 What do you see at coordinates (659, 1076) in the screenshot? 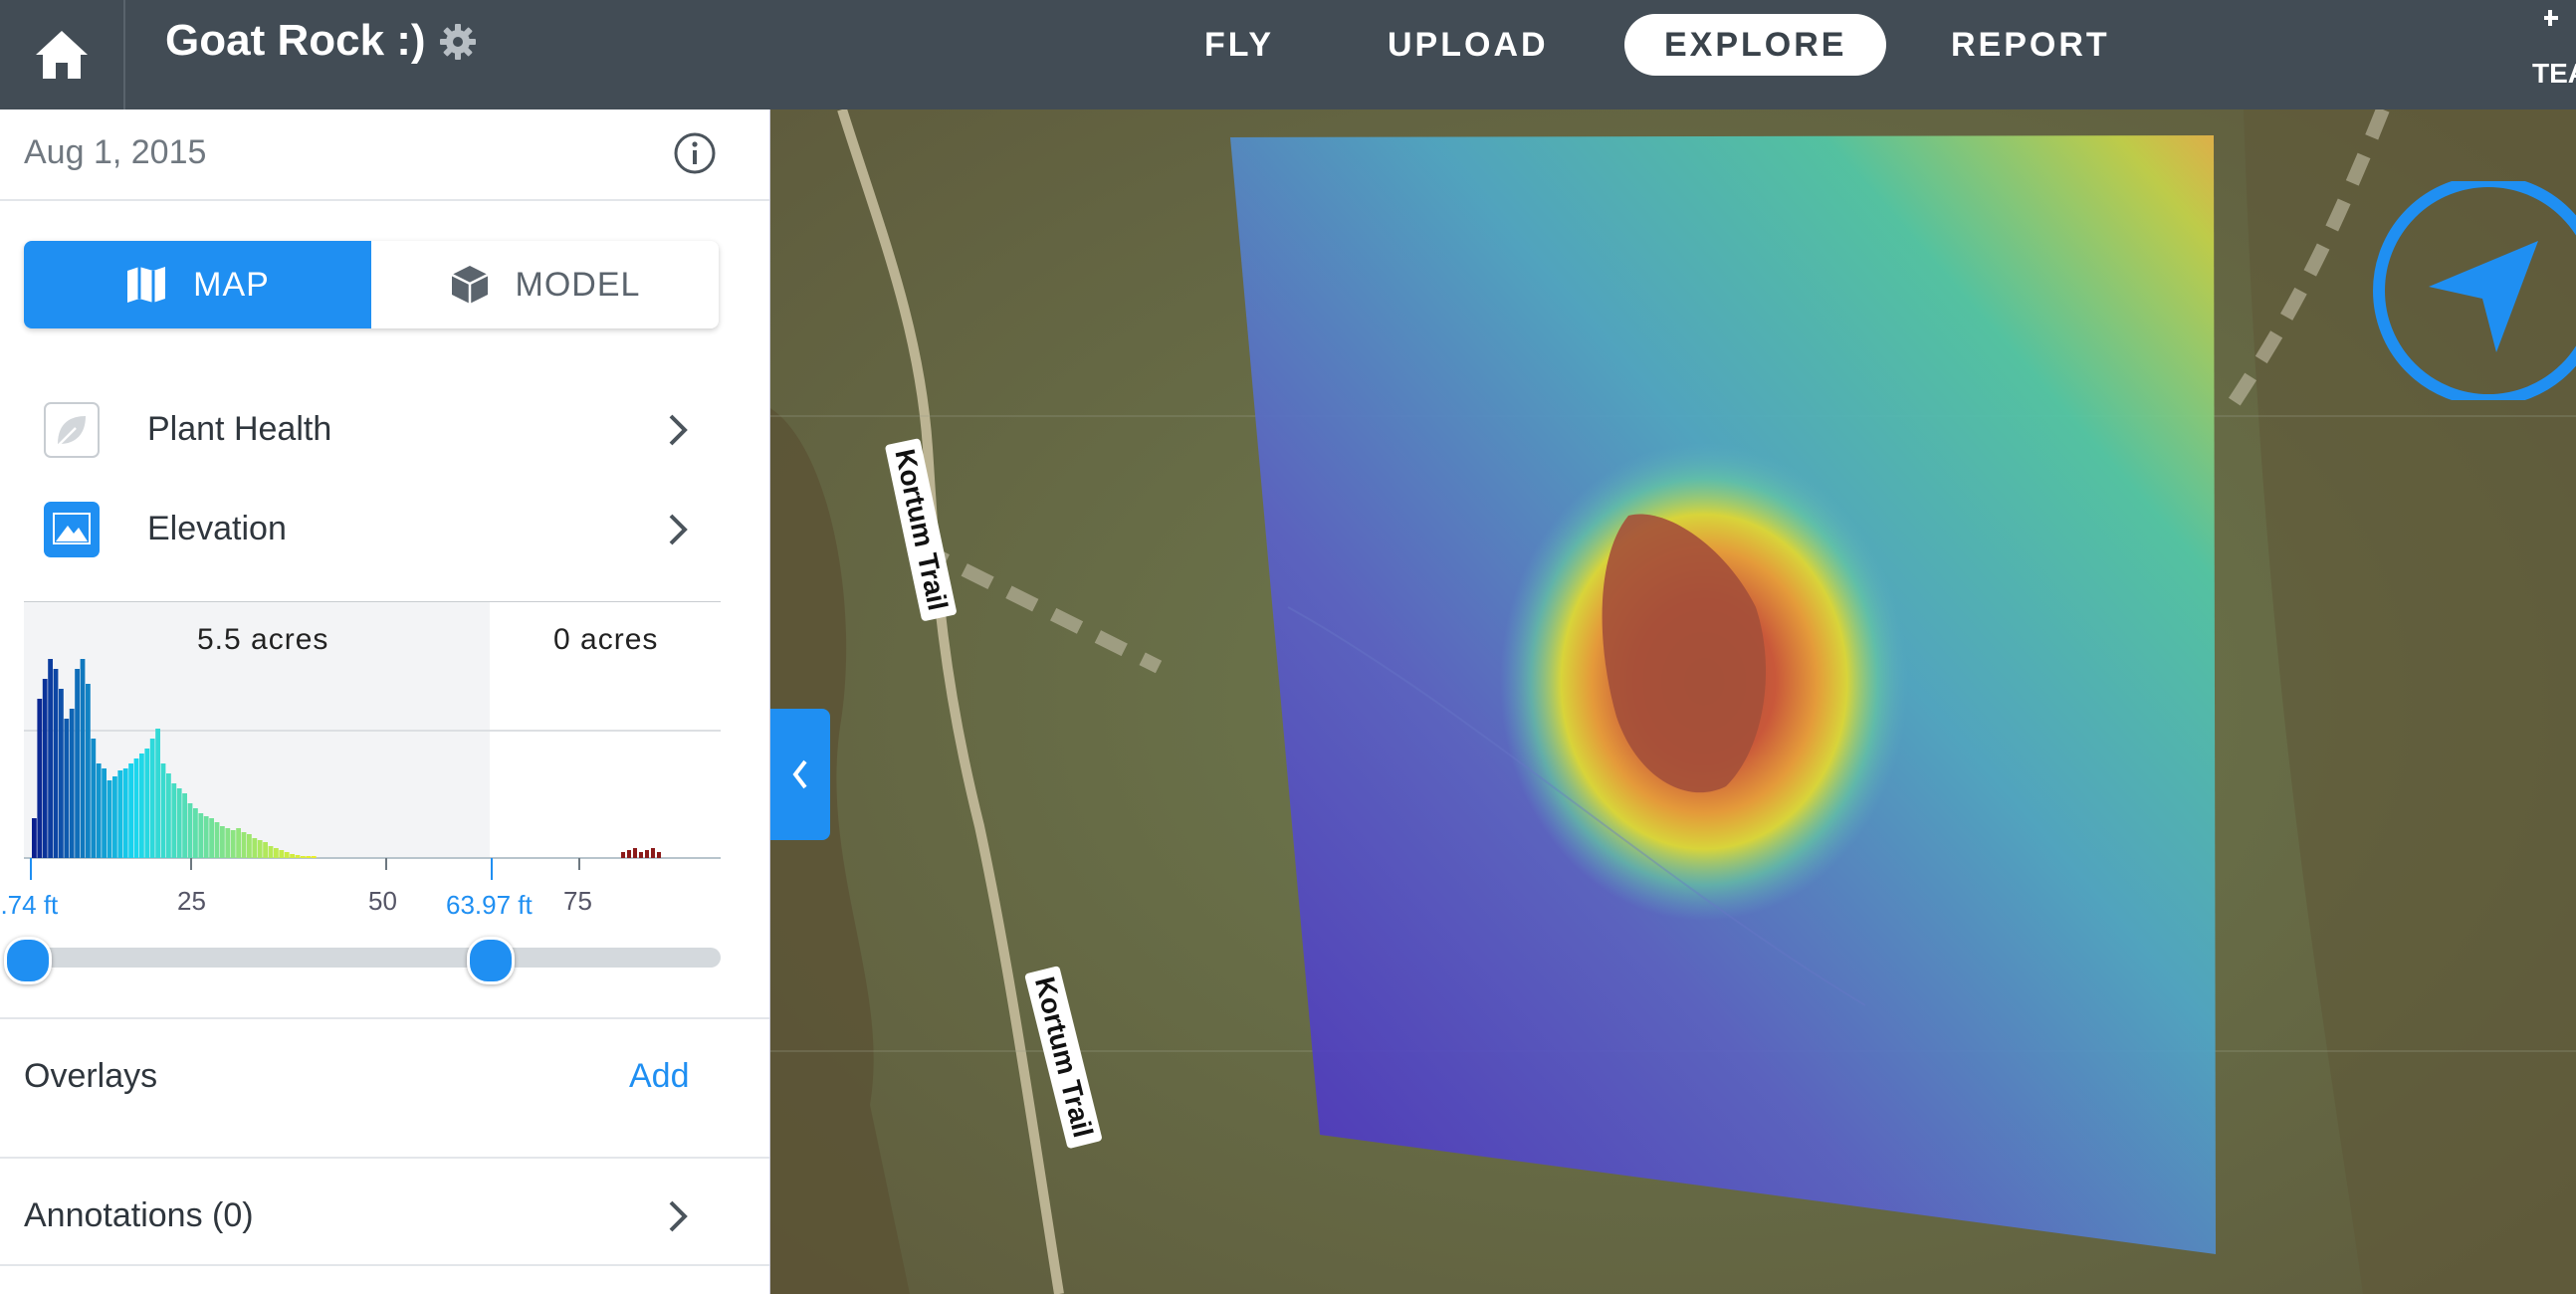
I see `add-overlay-link: Add` at bounding box center [659, 1076].